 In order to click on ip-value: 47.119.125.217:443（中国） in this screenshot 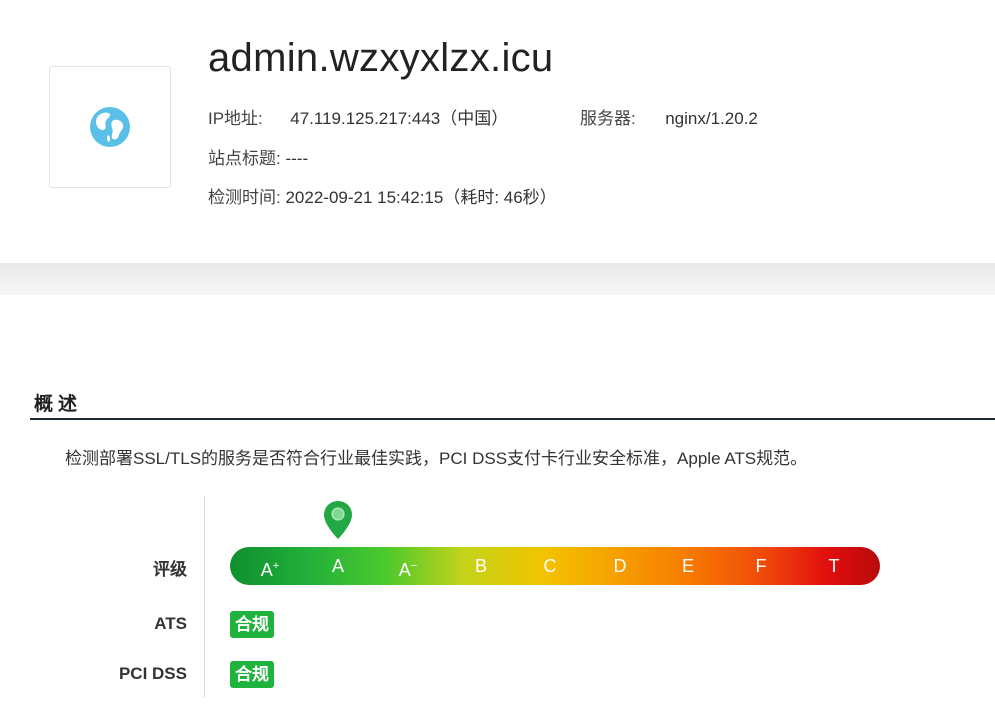, I will do `click(399, 118)`.